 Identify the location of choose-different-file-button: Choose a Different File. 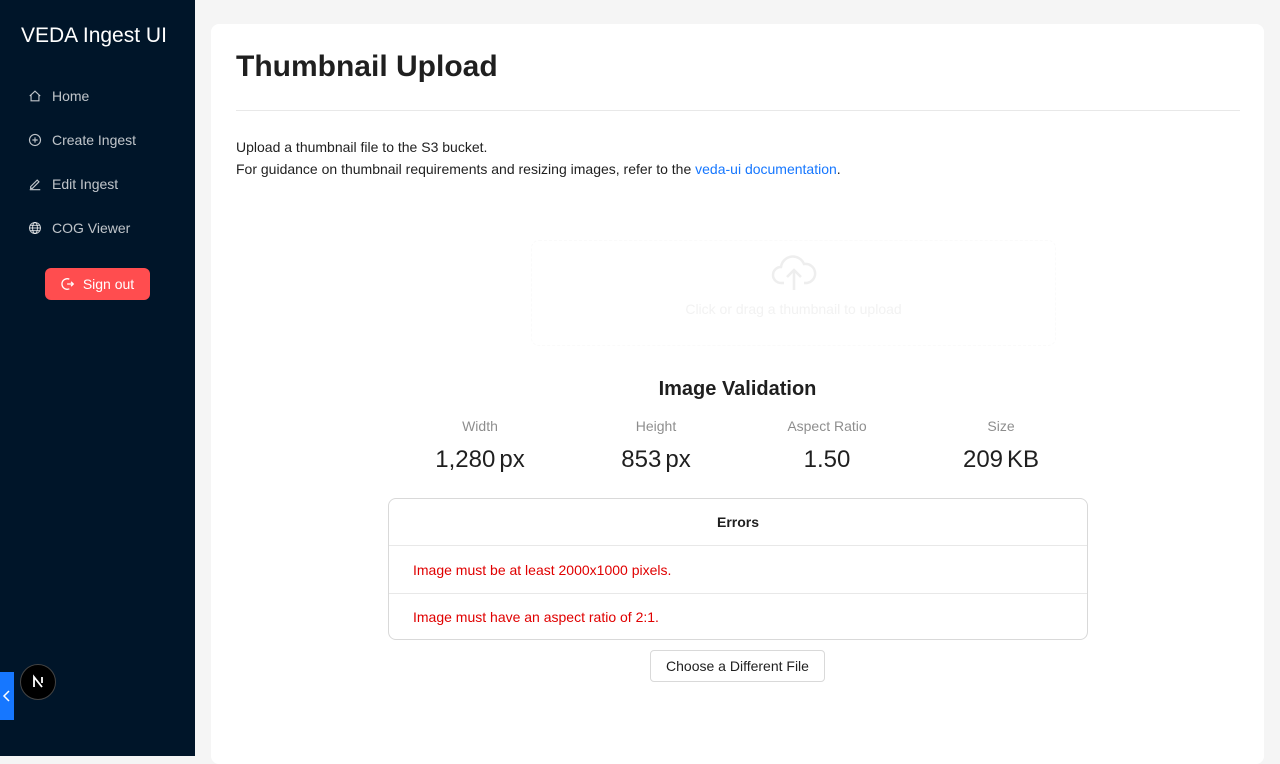
(737, 666).